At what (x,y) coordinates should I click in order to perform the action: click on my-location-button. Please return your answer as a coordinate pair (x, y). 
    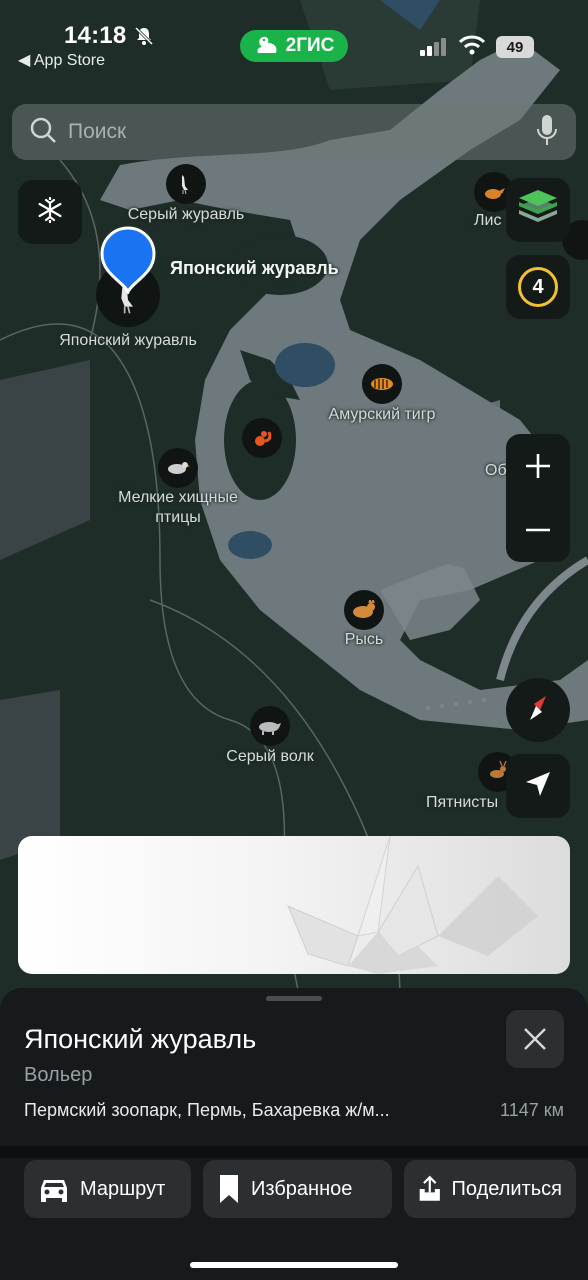
    Looking at the image, I should click on (538, 786).